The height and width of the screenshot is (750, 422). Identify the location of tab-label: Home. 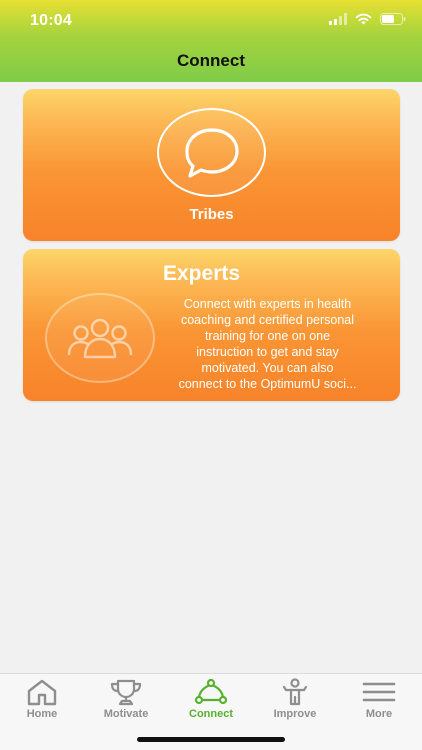
(42, 714).